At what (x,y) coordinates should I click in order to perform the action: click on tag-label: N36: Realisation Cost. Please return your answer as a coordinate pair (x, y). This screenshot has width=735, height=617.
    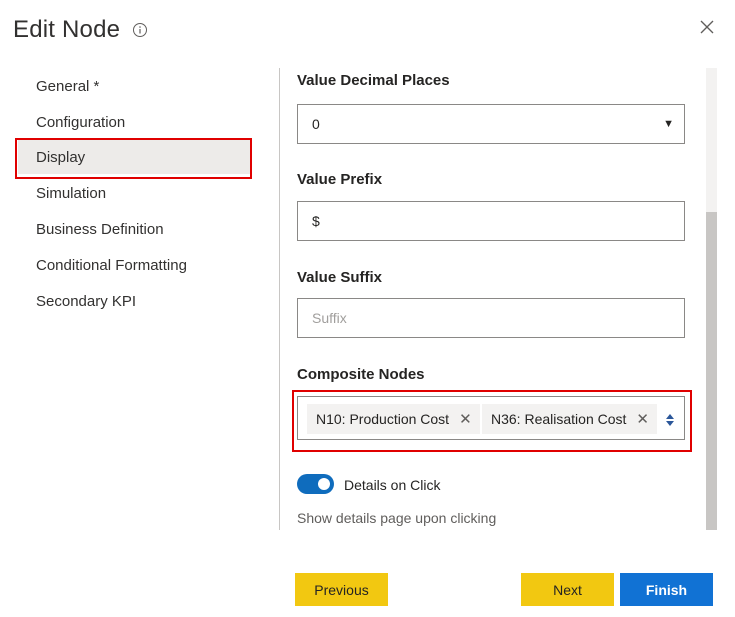
    Looking at the image, I should click on (559, 419).